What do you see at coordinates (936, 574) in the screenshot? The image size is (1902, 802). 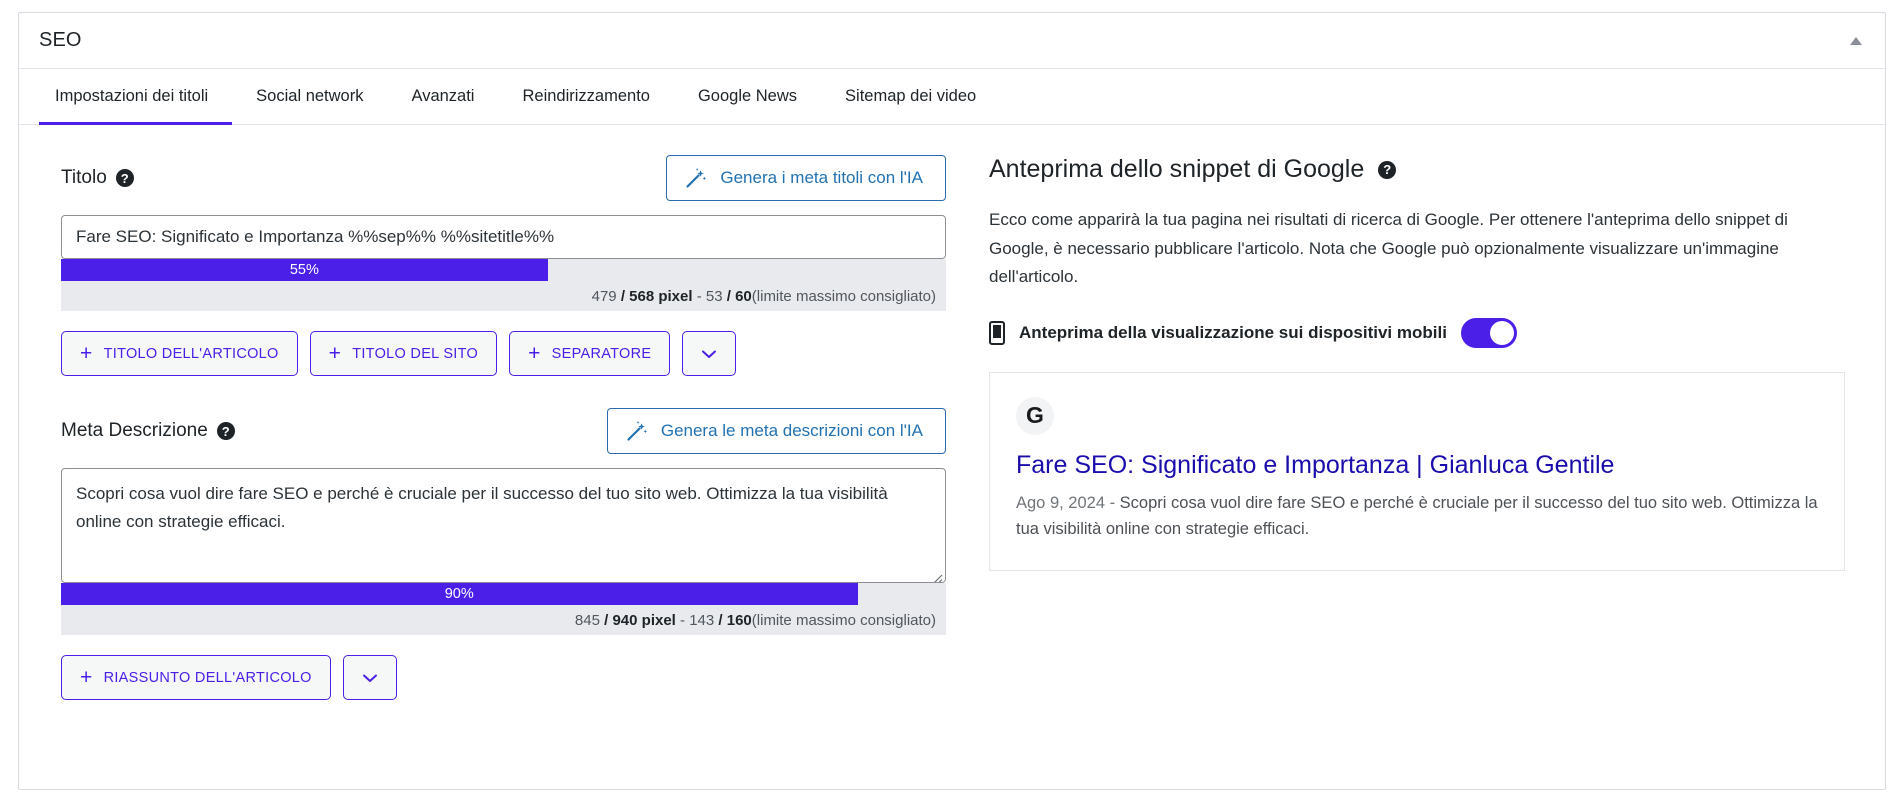 I see `resize-grip-icon` at bounding box center [936, 574].